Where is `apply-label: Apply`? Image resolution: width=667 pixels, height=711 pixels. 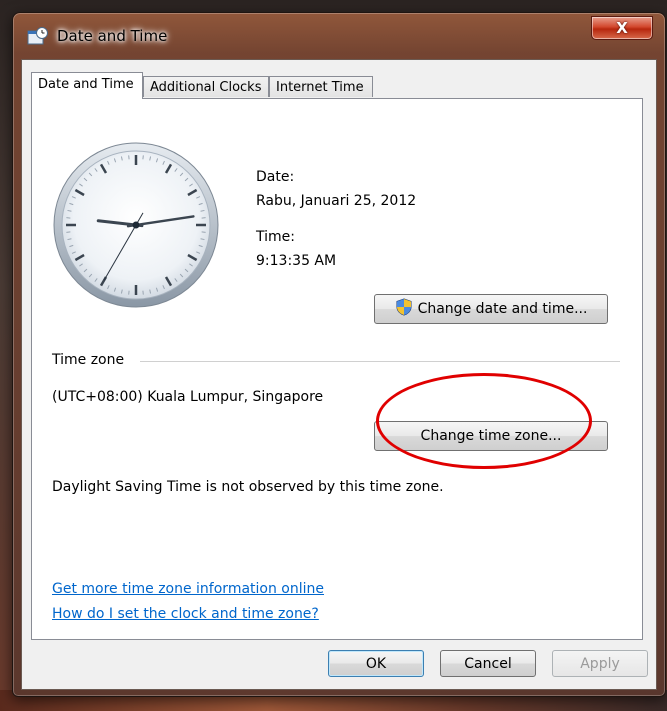
apply-label: Apply is located at coordinates (600, 663).